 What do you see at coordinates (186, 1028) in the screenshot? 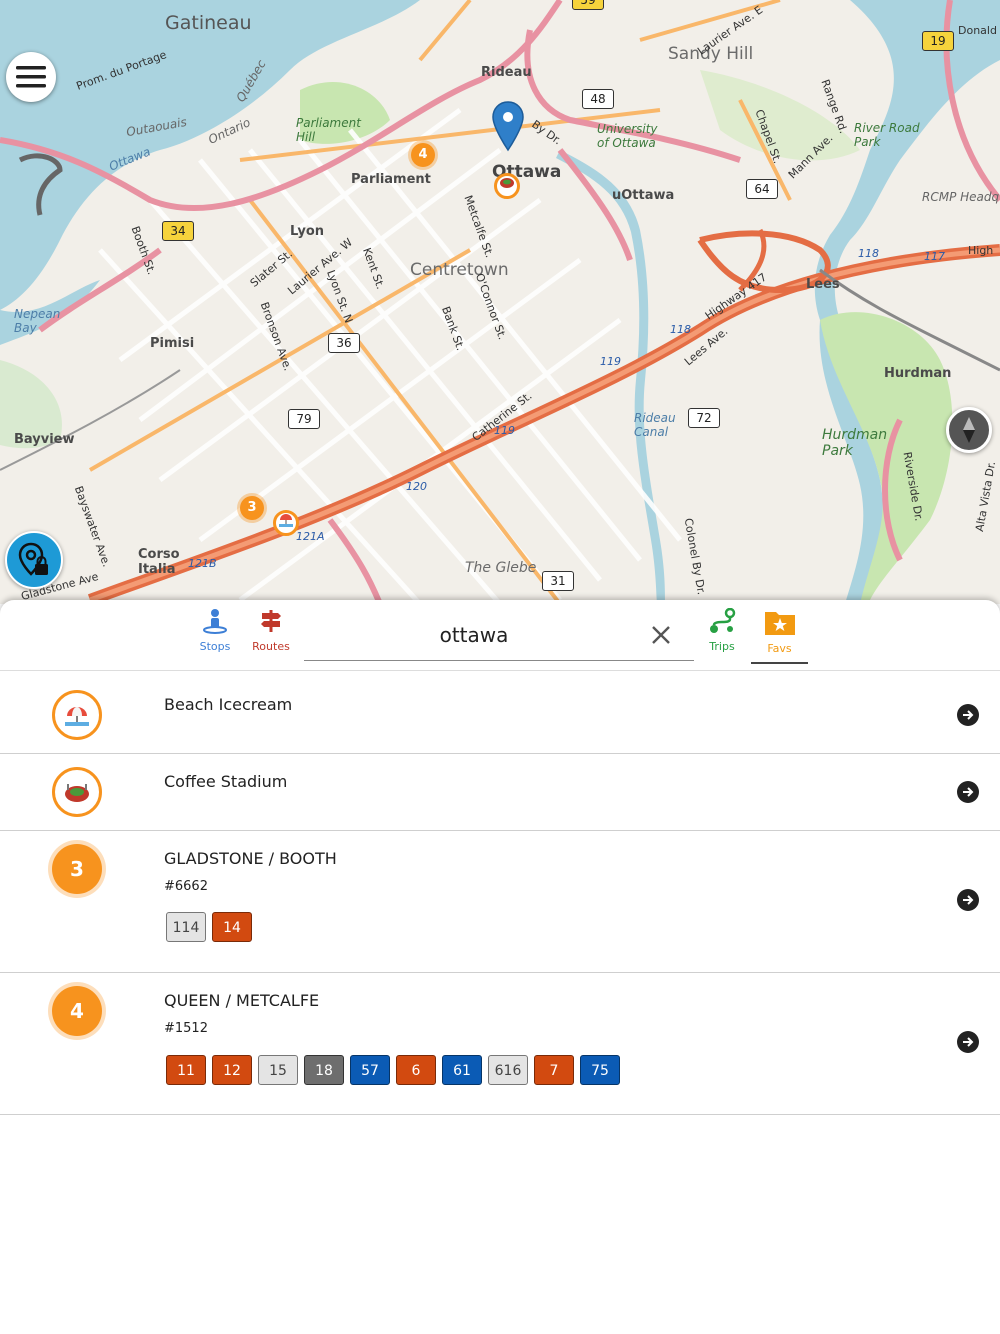
I see `stop-code: #1512` at bounding box center [186, 1028].